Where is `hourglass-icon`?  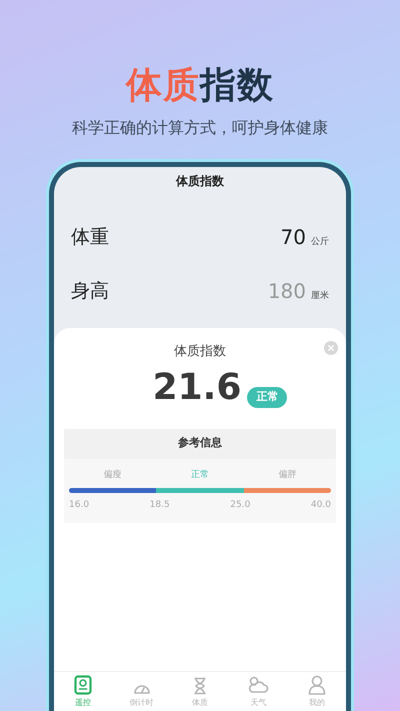 hourglass-icon is located at coordinates (200, 686).